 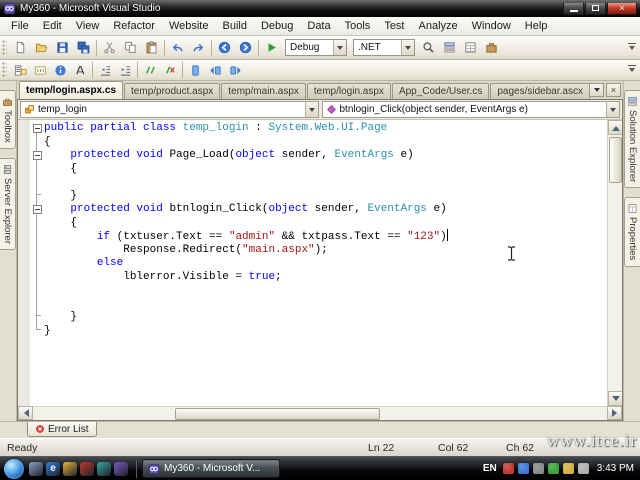 I want to click on menu-item-analyze: Analyze, so click(x=438, y=26).